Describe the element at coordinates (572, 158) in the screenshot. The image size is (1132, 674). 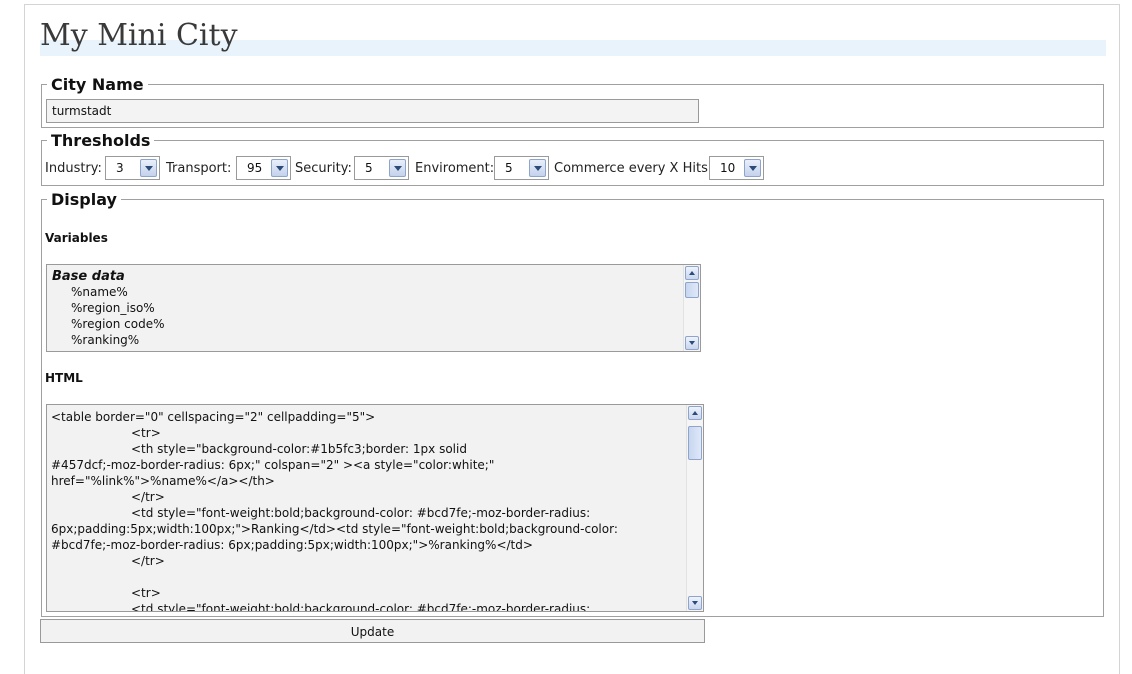
I see `thresholds-fieldset: Thresholds` at that location.